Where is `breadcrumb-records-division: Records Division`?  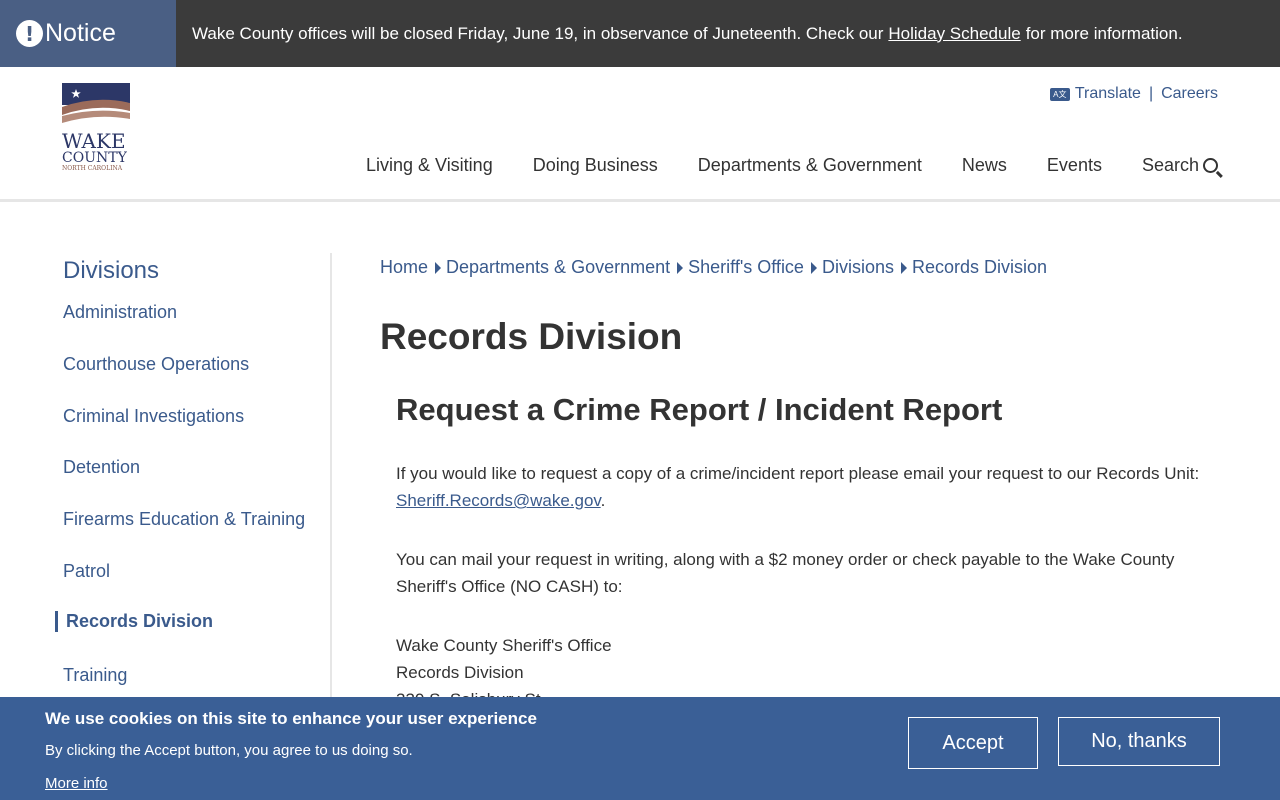 breadcrumb-records-division: Records Division is located at coordinates (979, 267).